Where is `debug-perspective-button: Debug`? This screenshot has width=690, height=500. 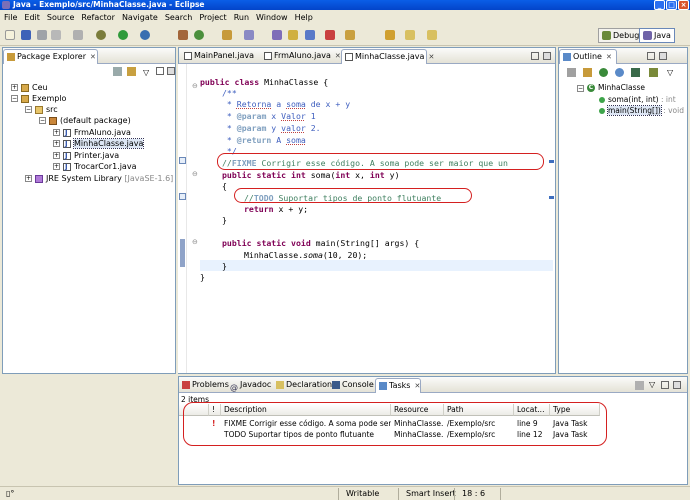 debug-perspective-button: Debug is located at coordinates (621, 35).